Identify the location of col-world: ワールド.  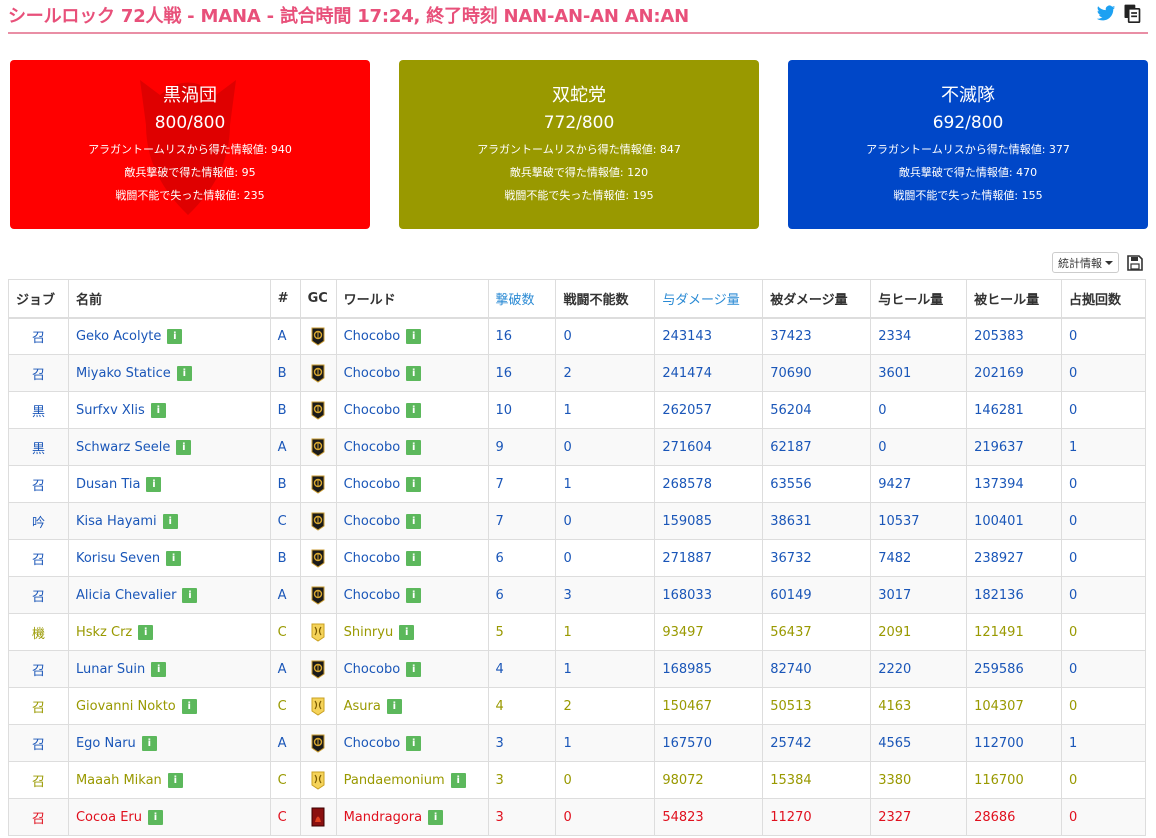
(412, 299).